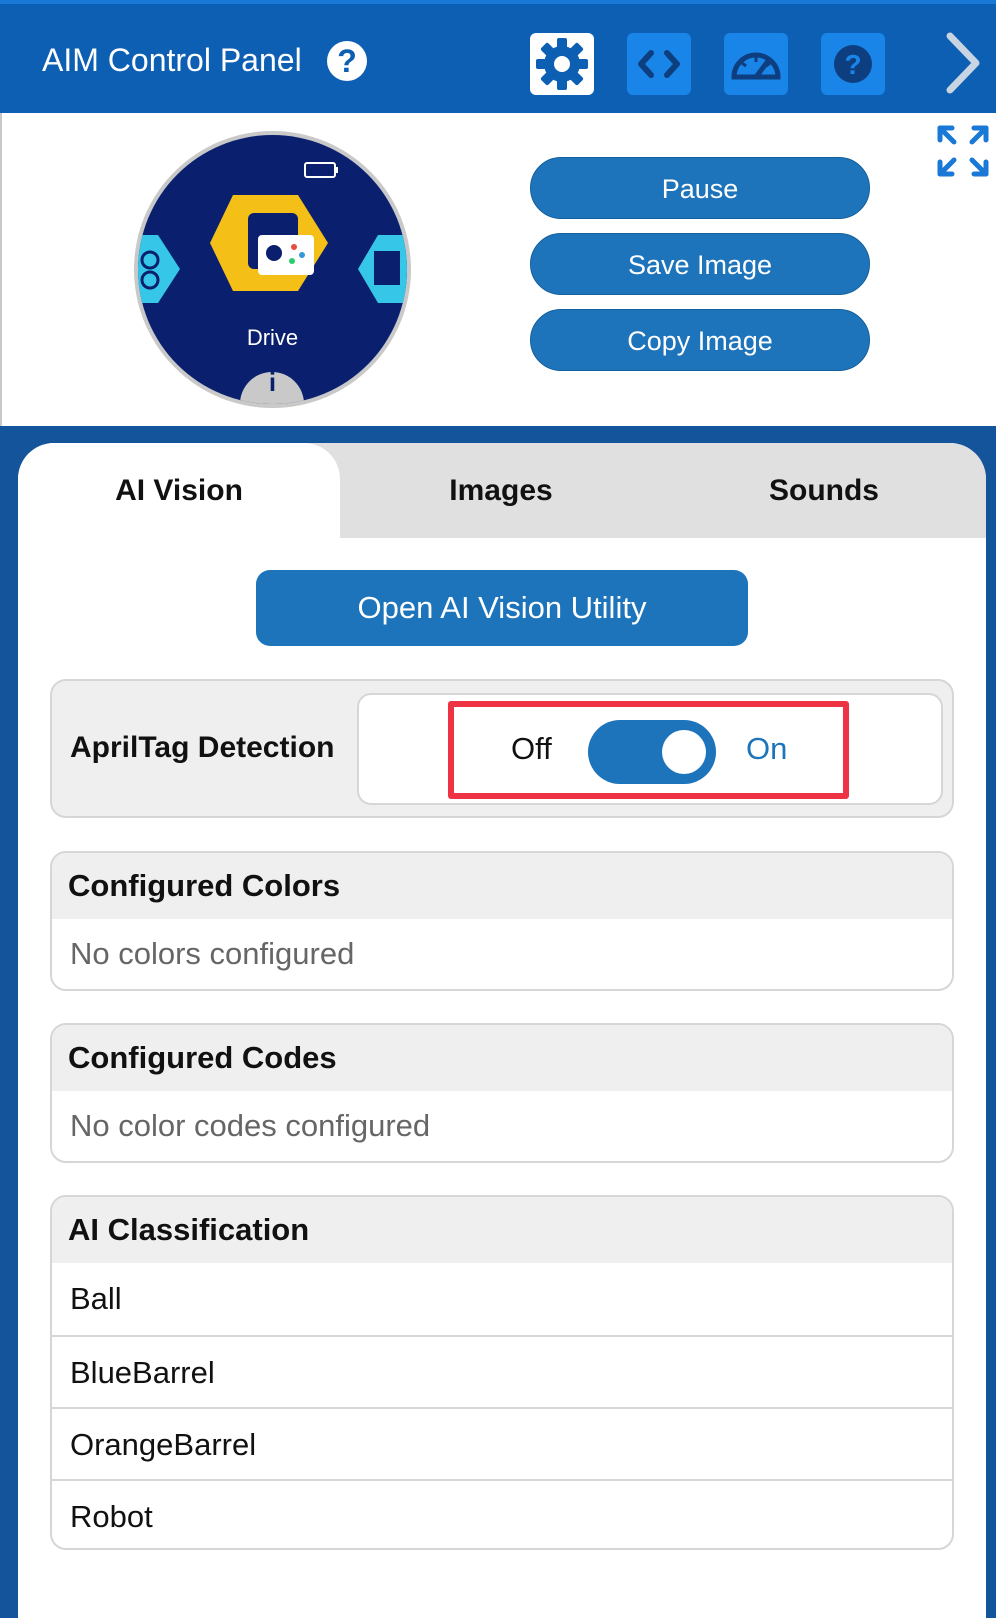 Image resolution: width=996 pixels, height=1618 pixels. I want to click on highlight-box, so click(648, 750).